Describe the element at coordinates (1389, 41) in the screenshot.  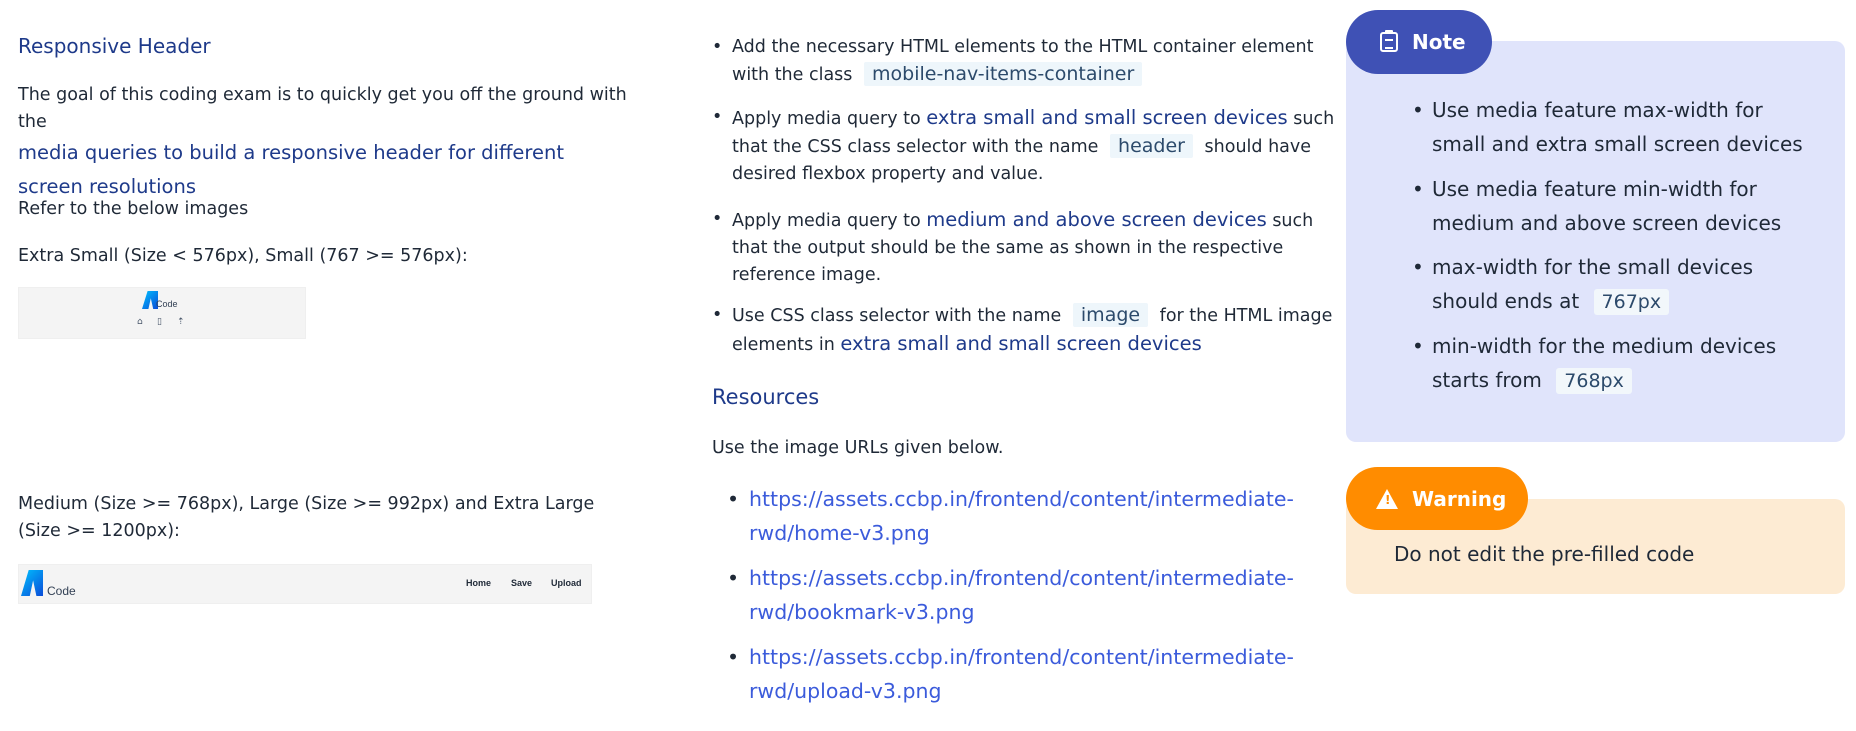
I see `clipboard-icon` at that location.